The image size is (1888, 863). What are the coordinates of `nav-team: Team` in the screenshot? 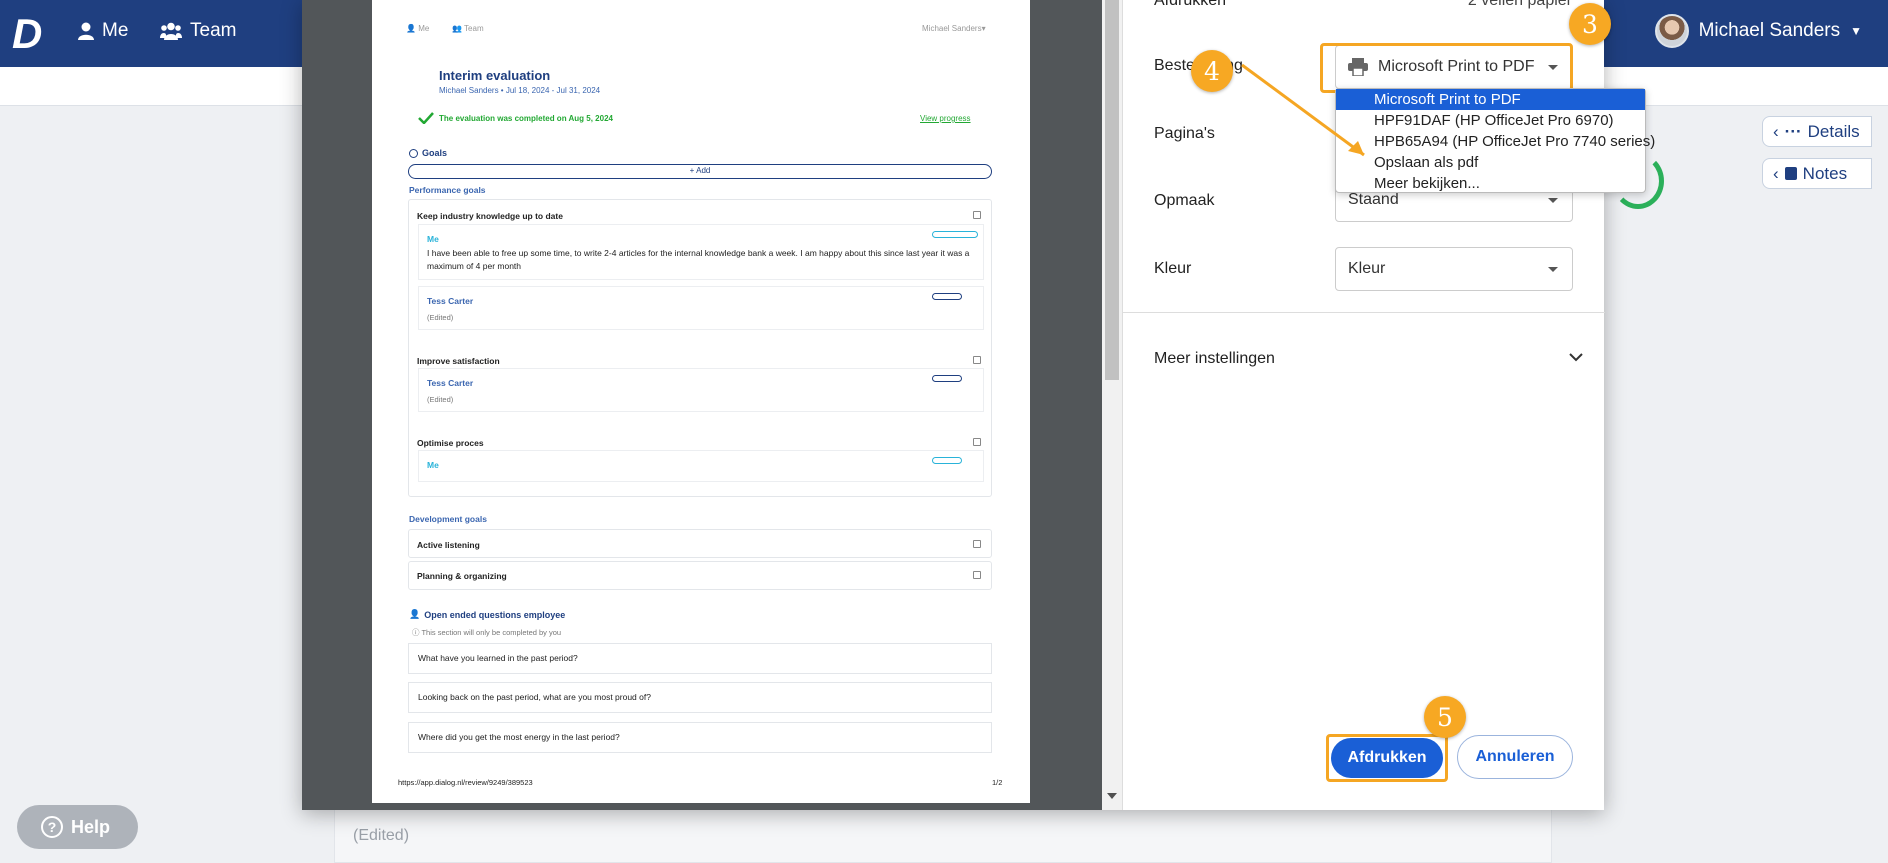 It's located at (198, 31).